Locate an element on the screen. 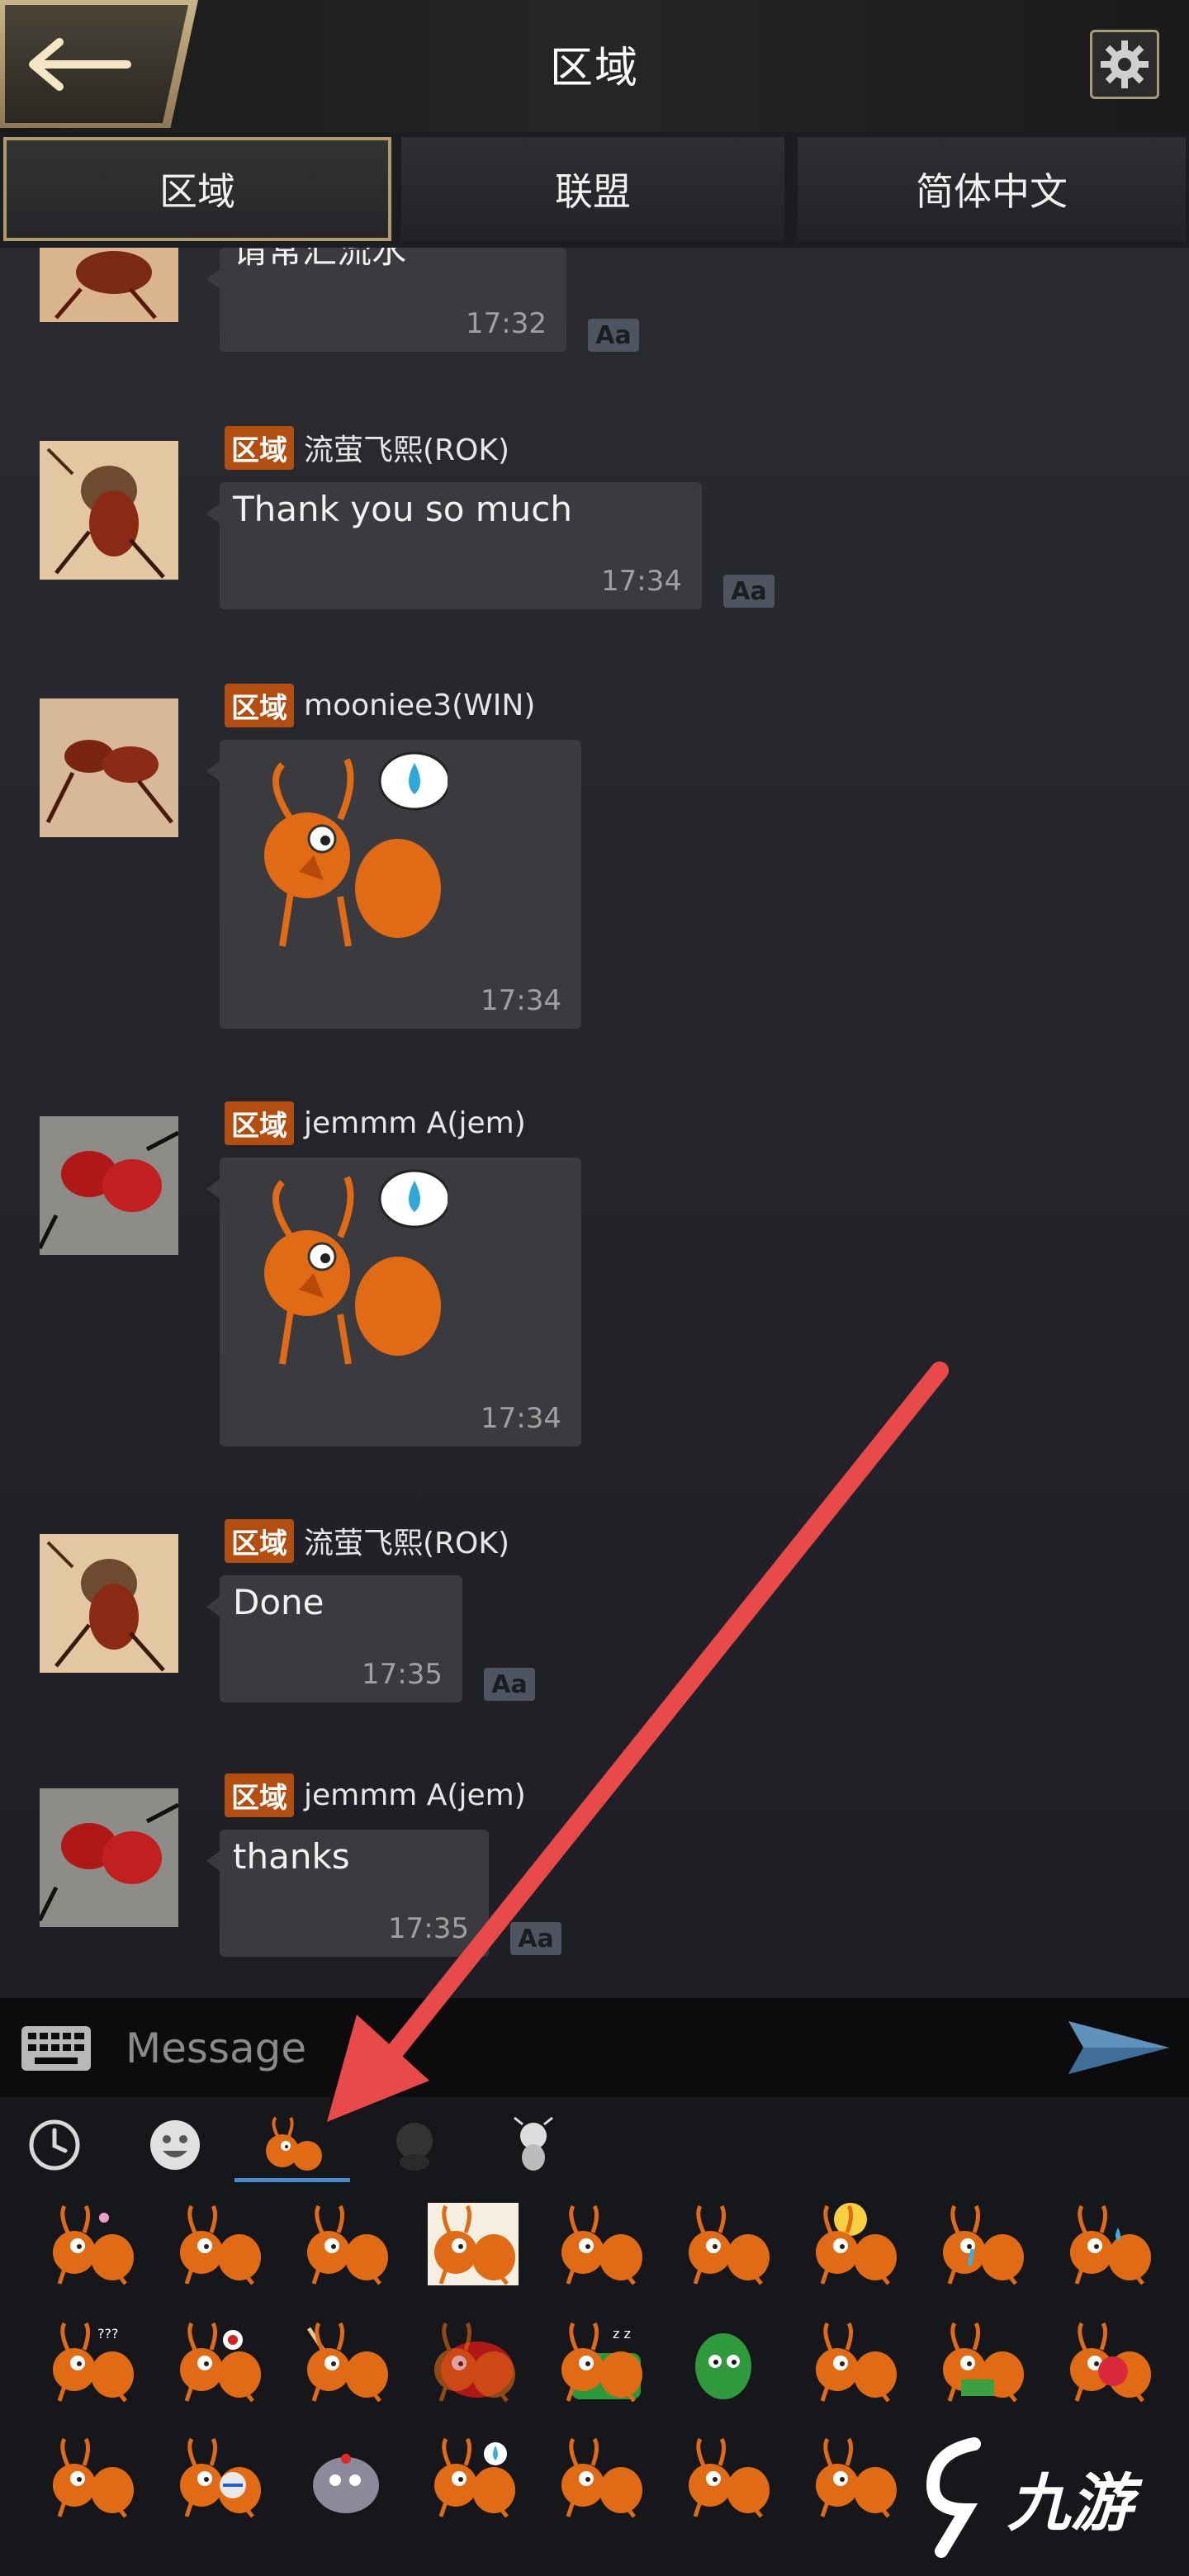 The image size is (1189, 2576). smiley-icon is located at coordinates (175, 2145).